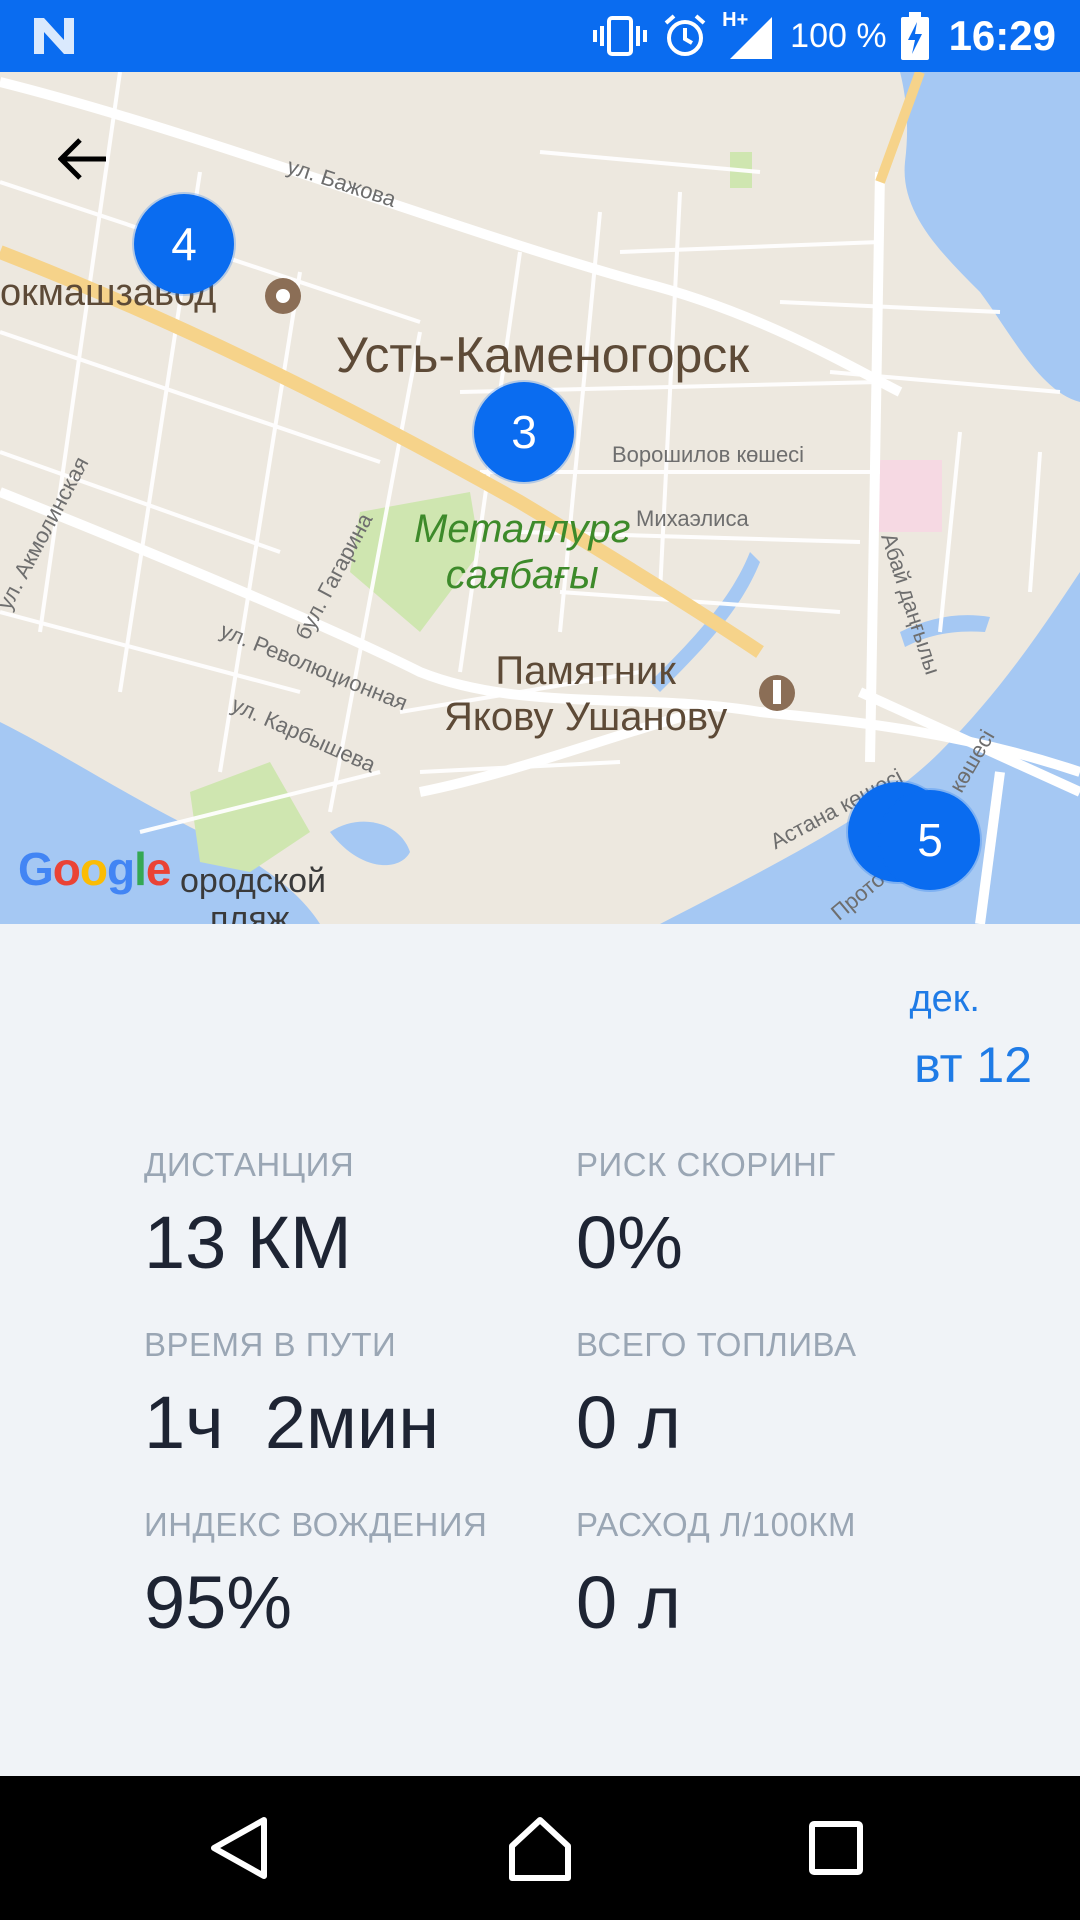 Image resolution: width=1080 pixels, height=1920 pixels. What do you see at coordinates (945, 999) in the screenshot?
I see `date-month: дек.` at bounding box center [945, 999].